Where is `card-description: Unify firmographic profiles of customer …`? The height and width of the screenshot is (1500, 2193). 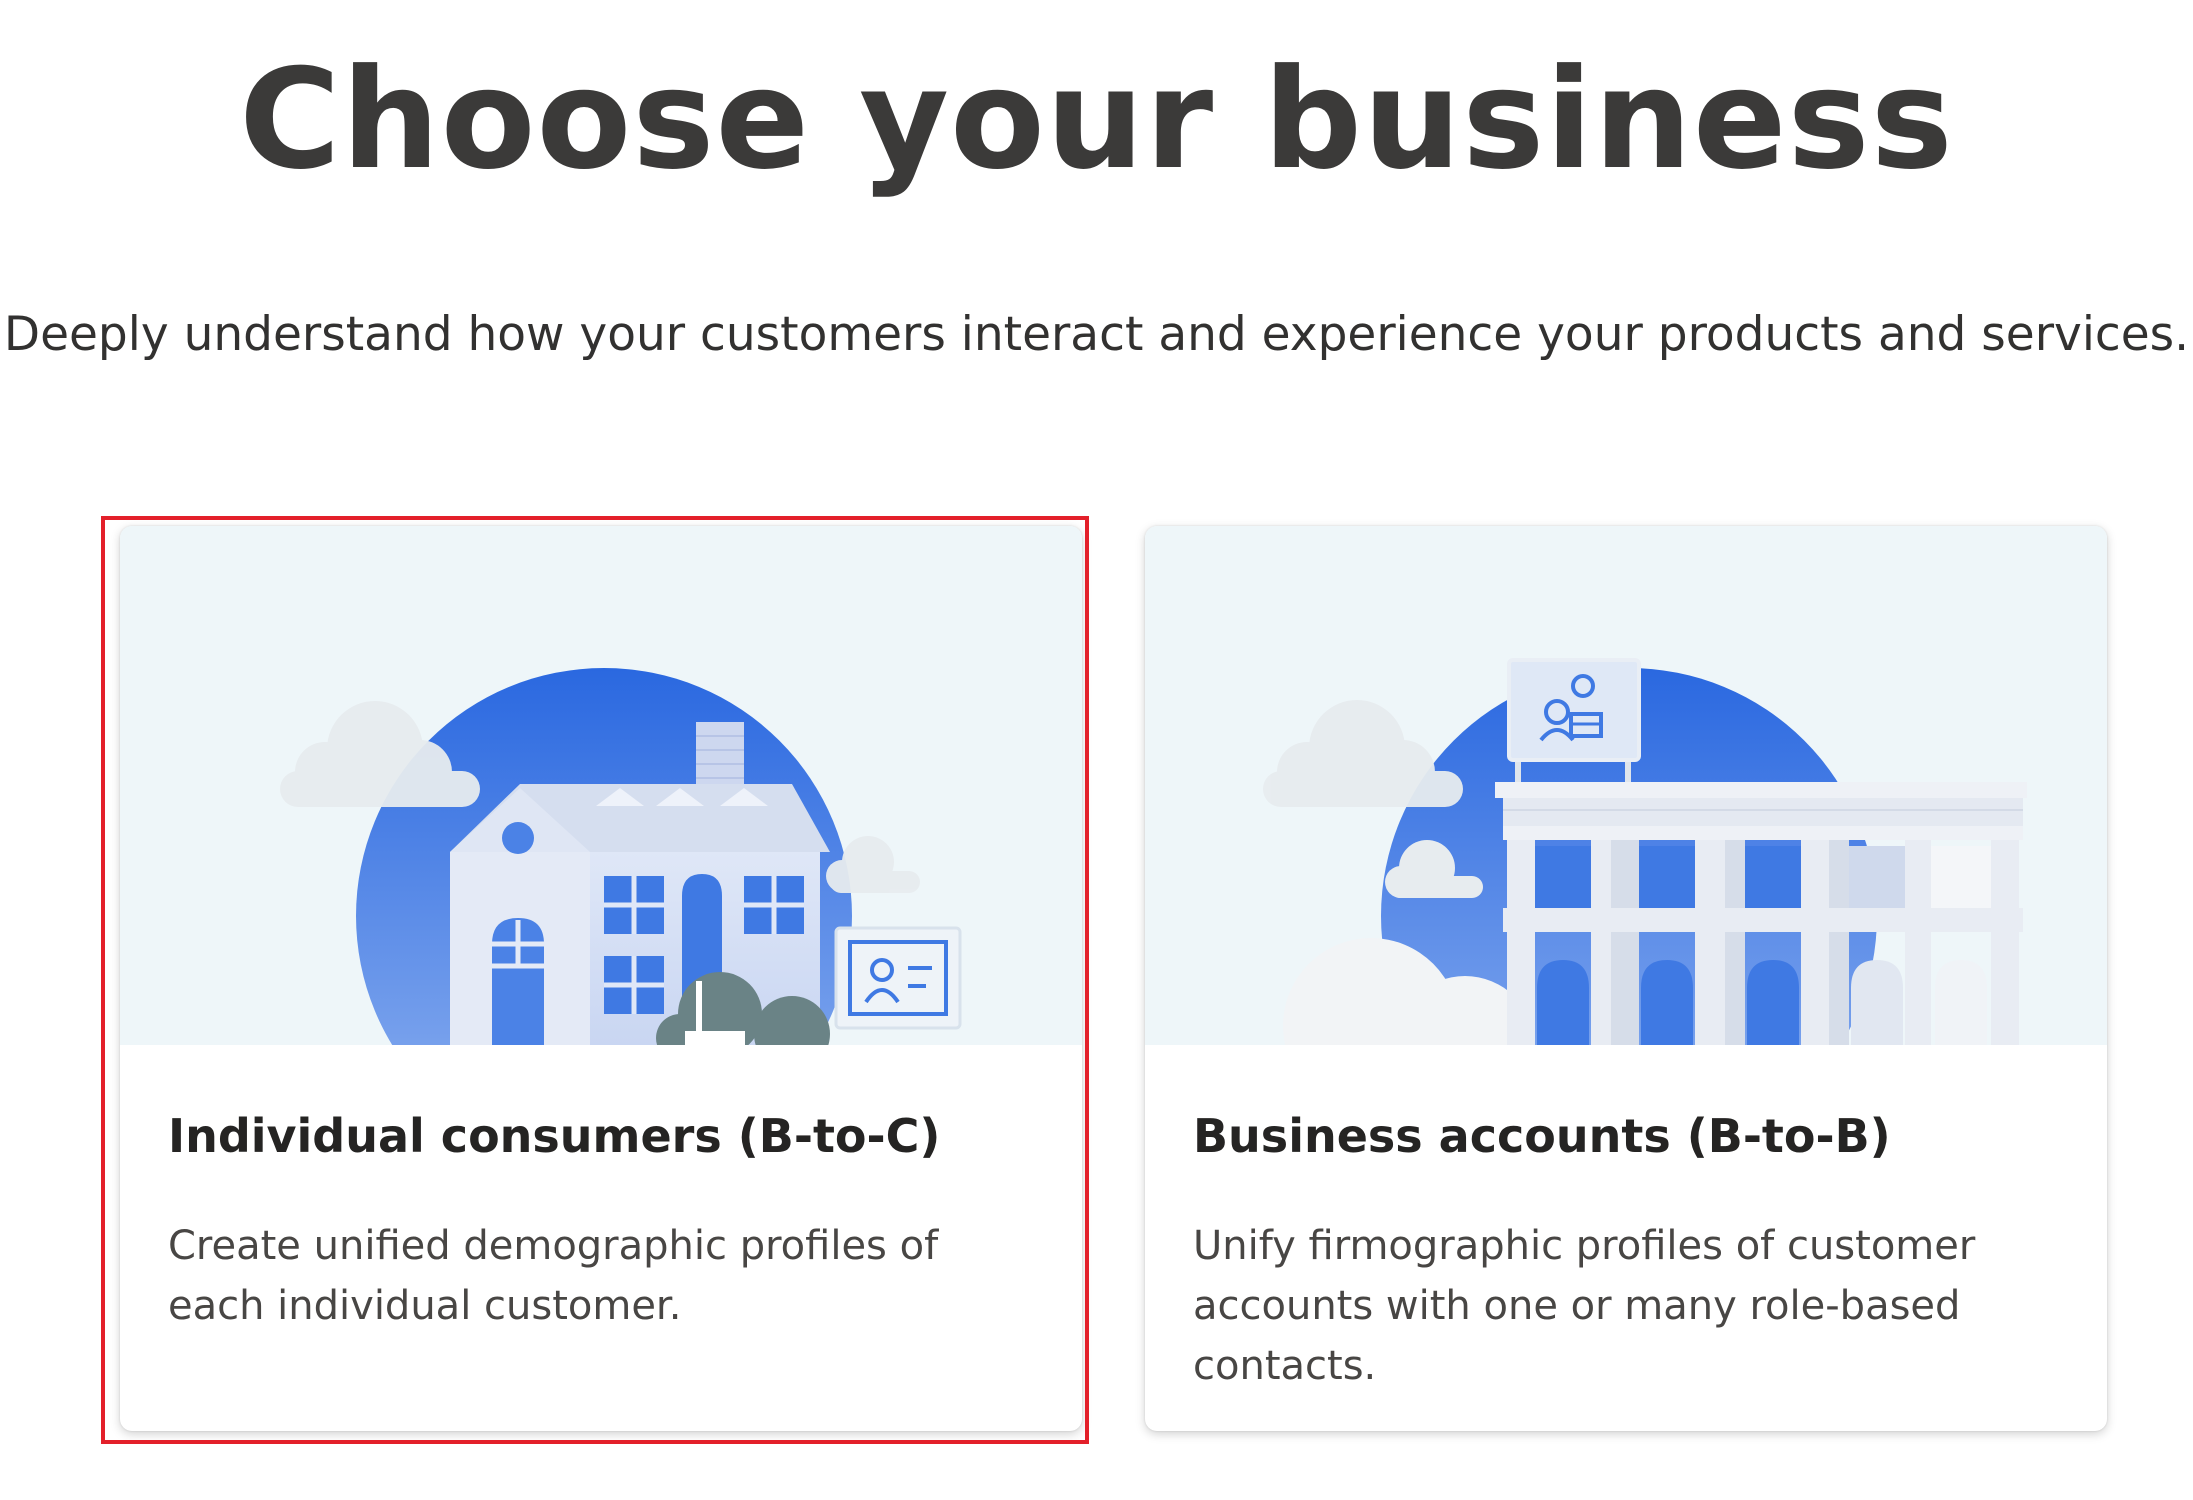 card-description: Unify firmographic profiles of customer … is located at coordinates (1584, 1306).